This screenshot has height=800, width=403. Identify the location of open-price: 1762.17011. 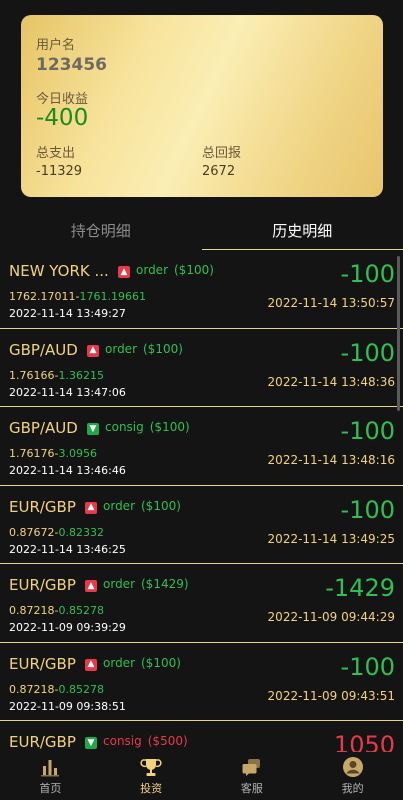
(42, 296).